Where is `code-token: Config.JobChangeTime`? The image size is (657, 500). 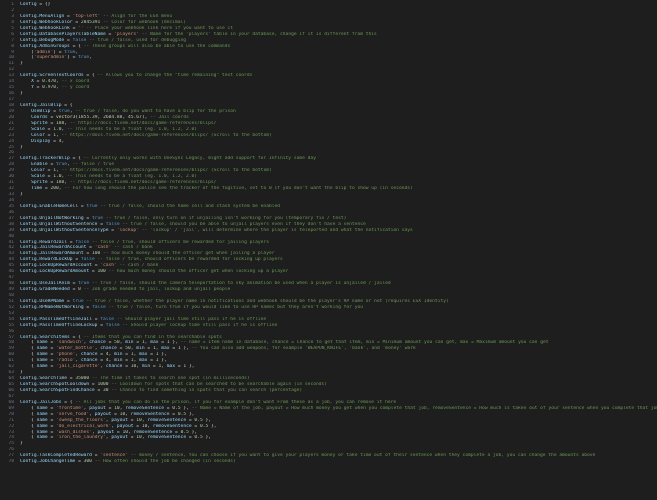 code-token: Config.JobChangeTime is located at coordinates (48, 462).